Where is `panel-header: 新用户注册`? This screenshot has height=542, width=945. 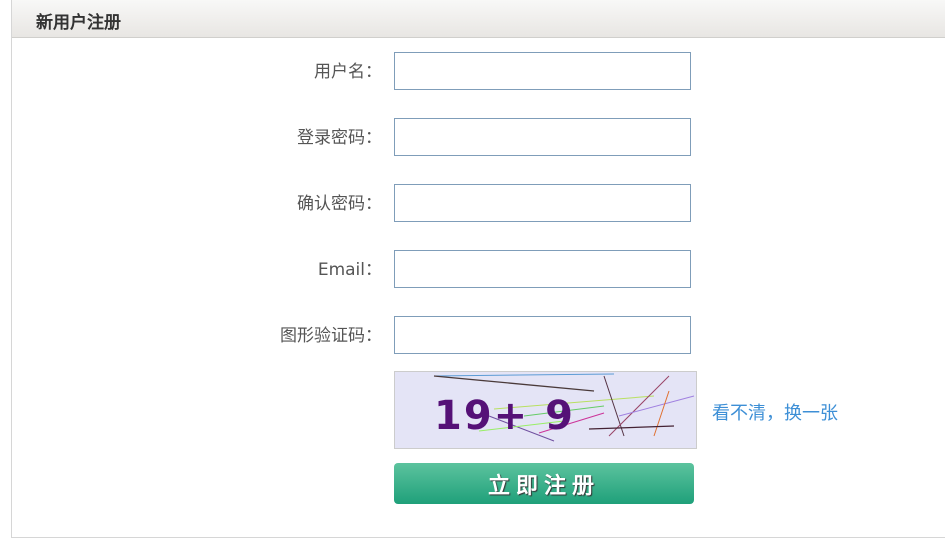
panel-header: 新用户注册 is located at coordinates (478, 19).